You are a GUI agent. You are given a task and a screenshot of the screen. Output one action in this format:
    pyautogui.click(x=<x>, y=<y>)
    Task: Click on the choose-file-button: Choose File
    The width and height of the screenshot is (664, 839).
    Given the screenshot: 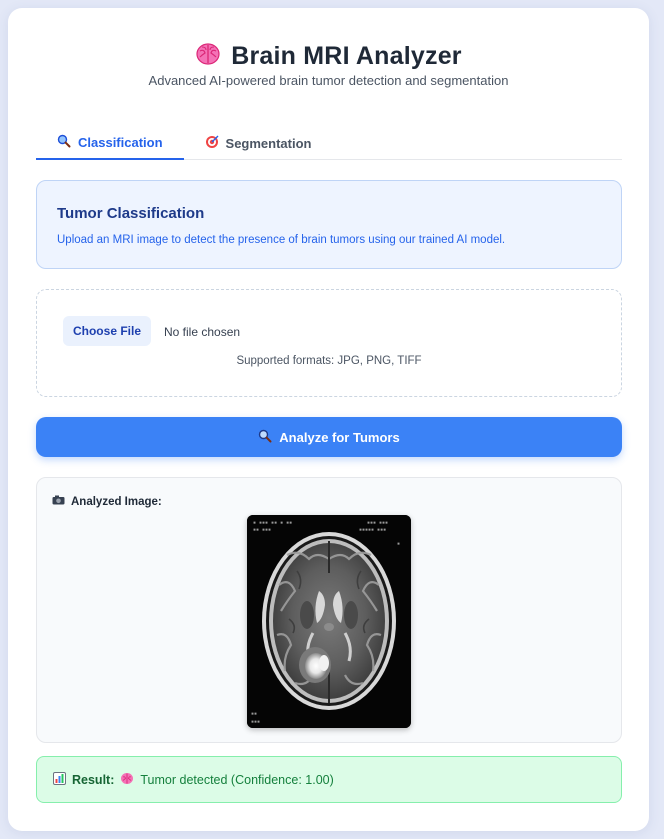 What is the action you would take?
    pyautogui.click(x=107, y=331)
    